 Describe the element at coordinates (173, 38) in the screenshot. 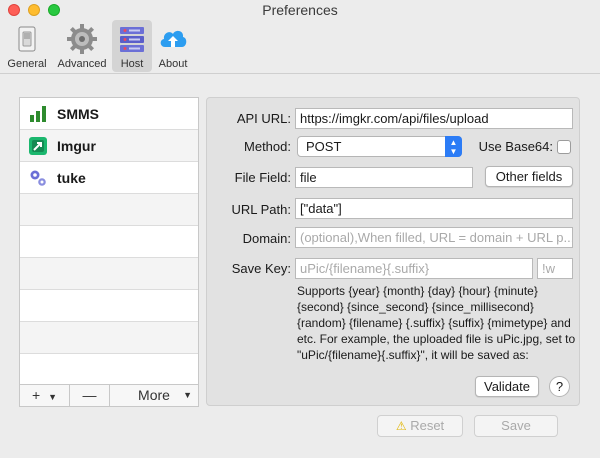

I see `cloud-upload-icon` at that location.